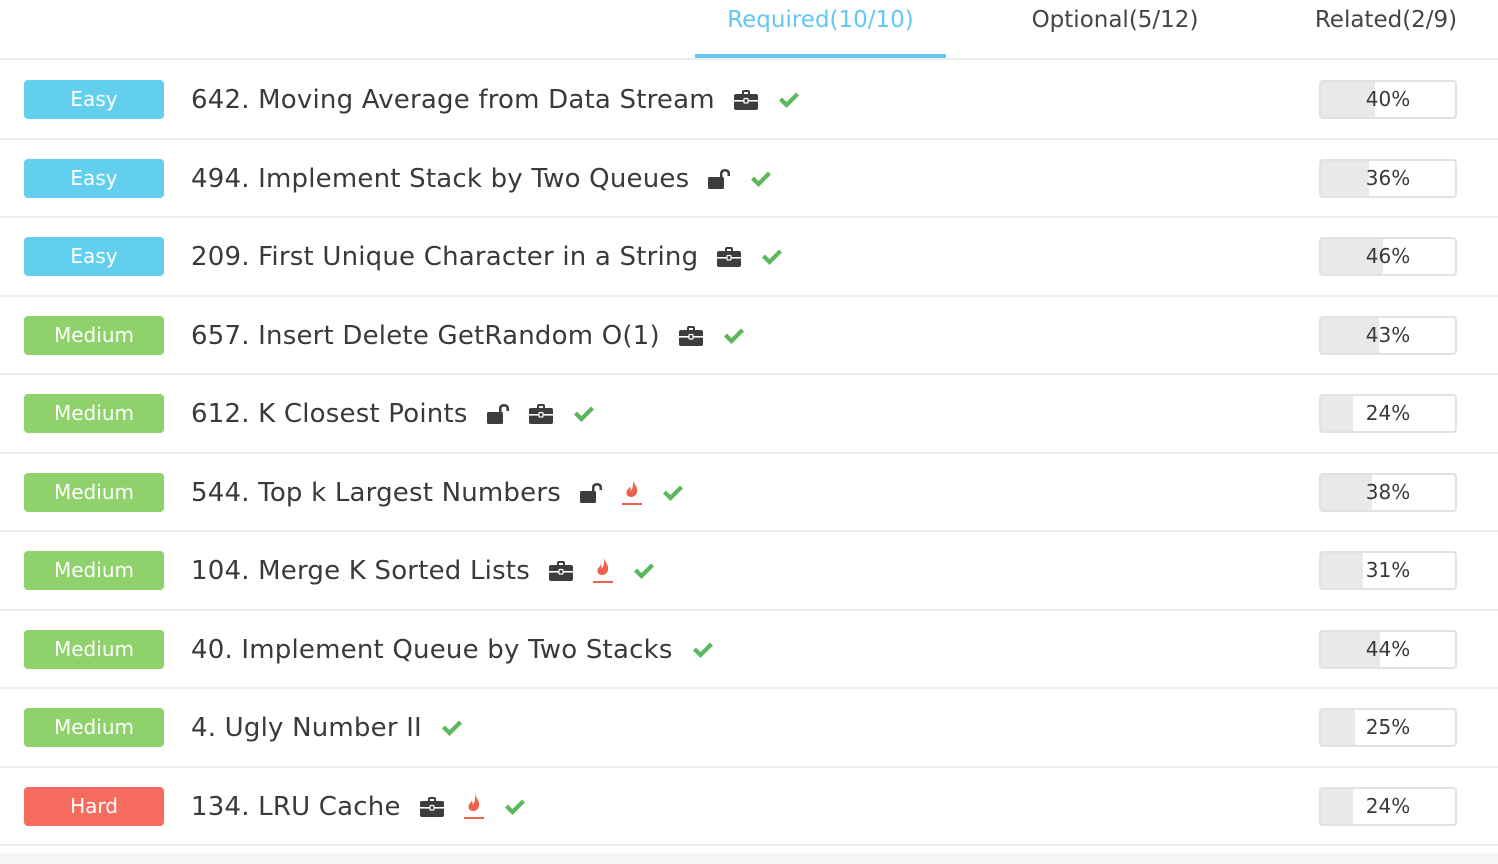 The height and width of the screenshot is (864, 1498). What do you see at coordinates (820, 20) in the screenshot?
I see `tab-required-label: Required(10/10)` at bounding box center [820, 20].